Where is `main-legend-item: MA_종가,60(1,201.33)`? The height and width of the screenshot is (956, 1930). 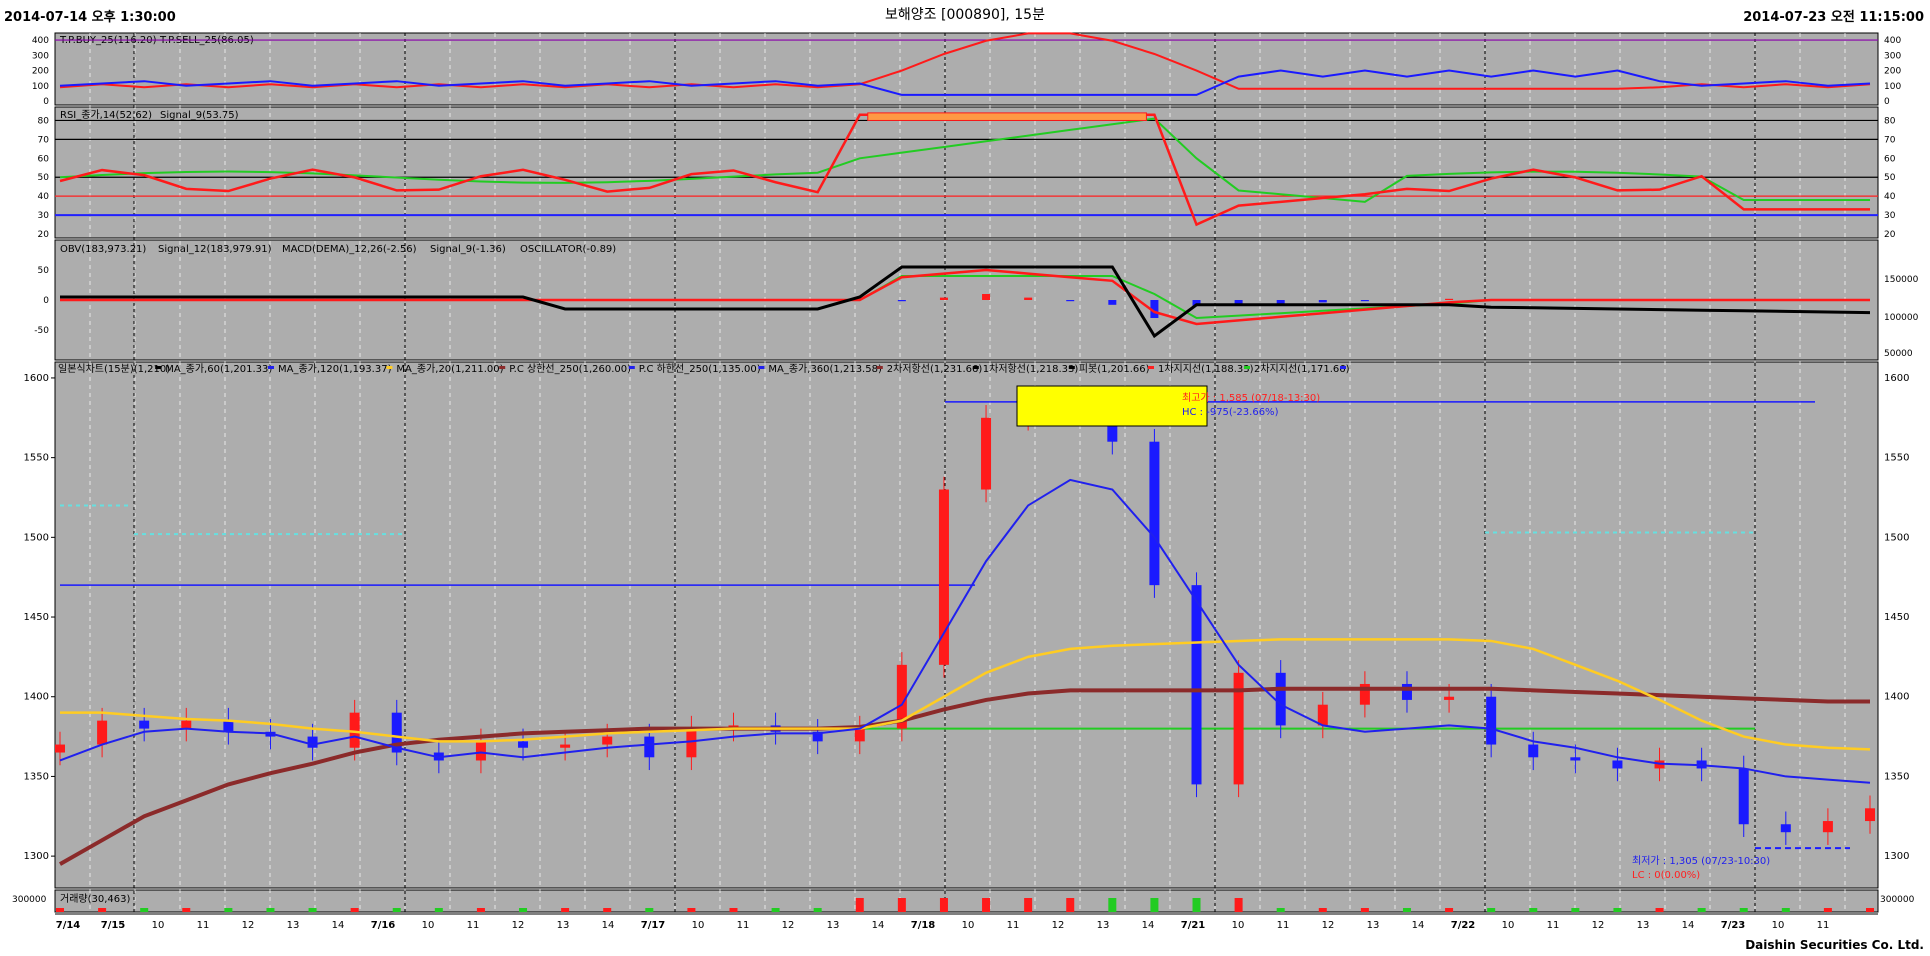
main-legend-item: MA_종가,60(1,201.33) is located at coordinates (218, 369).